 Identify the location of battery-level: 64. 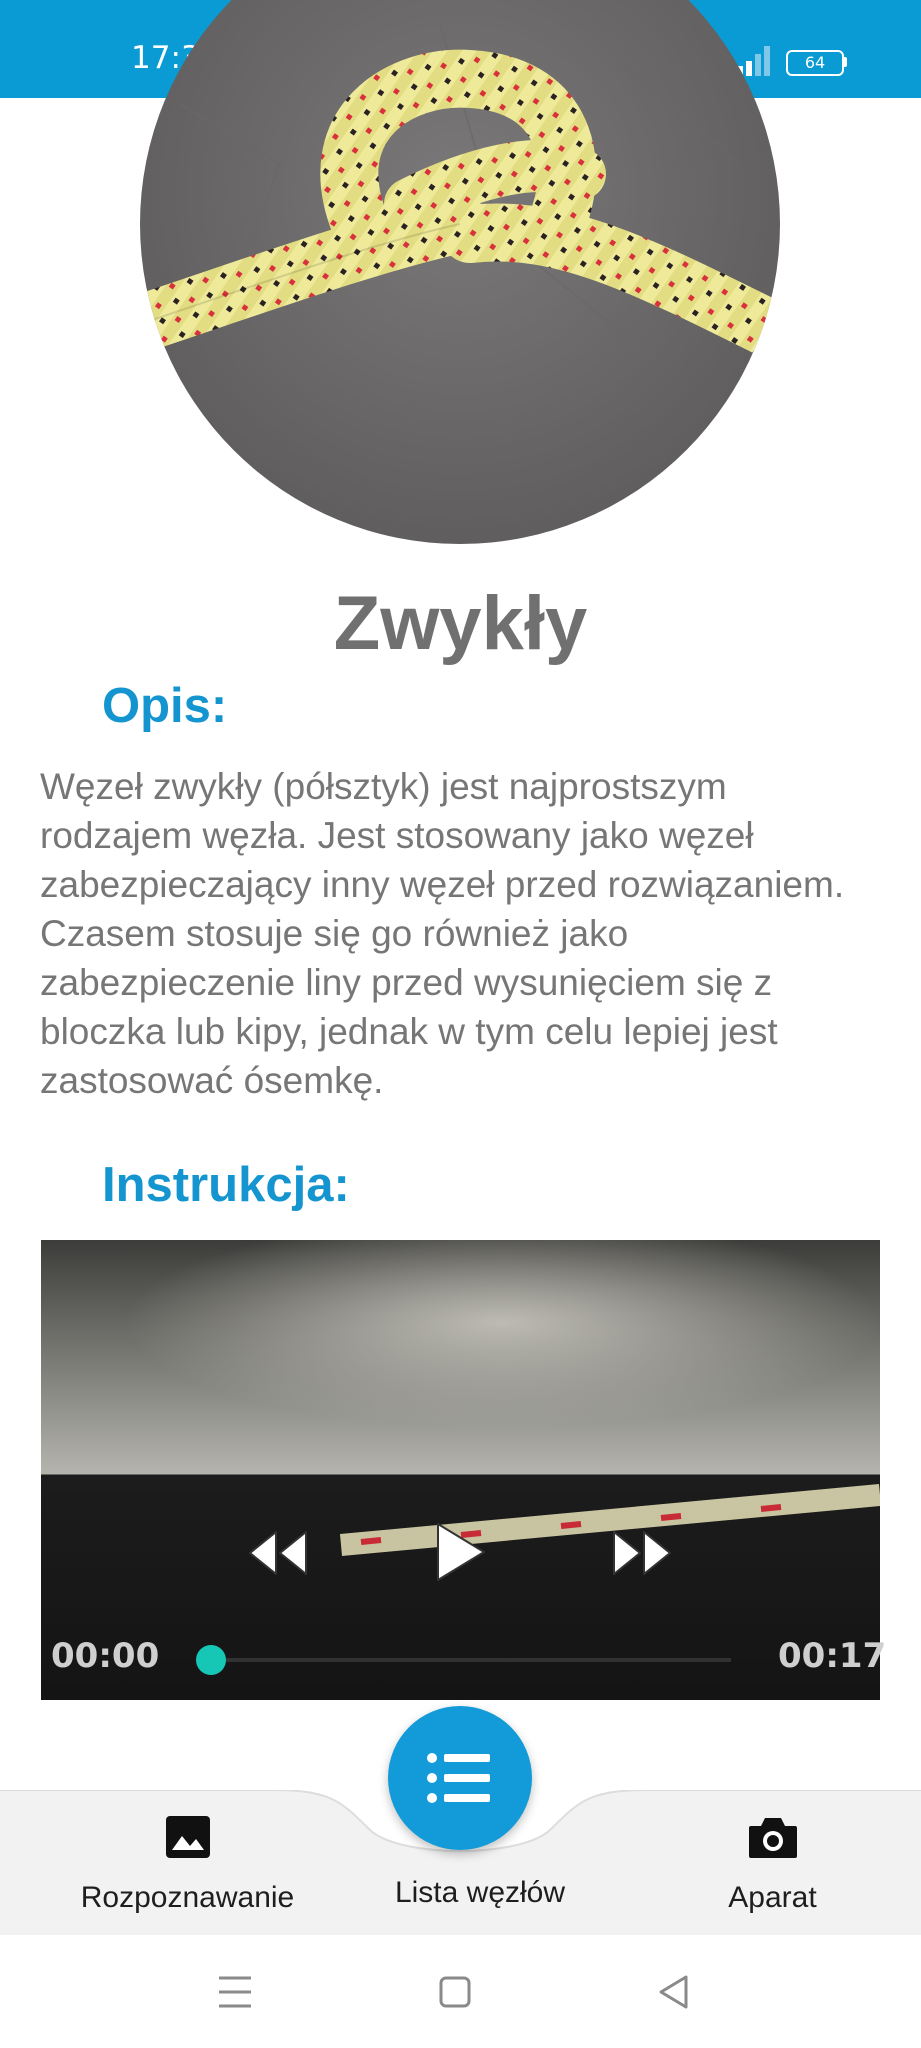
(815, 62).